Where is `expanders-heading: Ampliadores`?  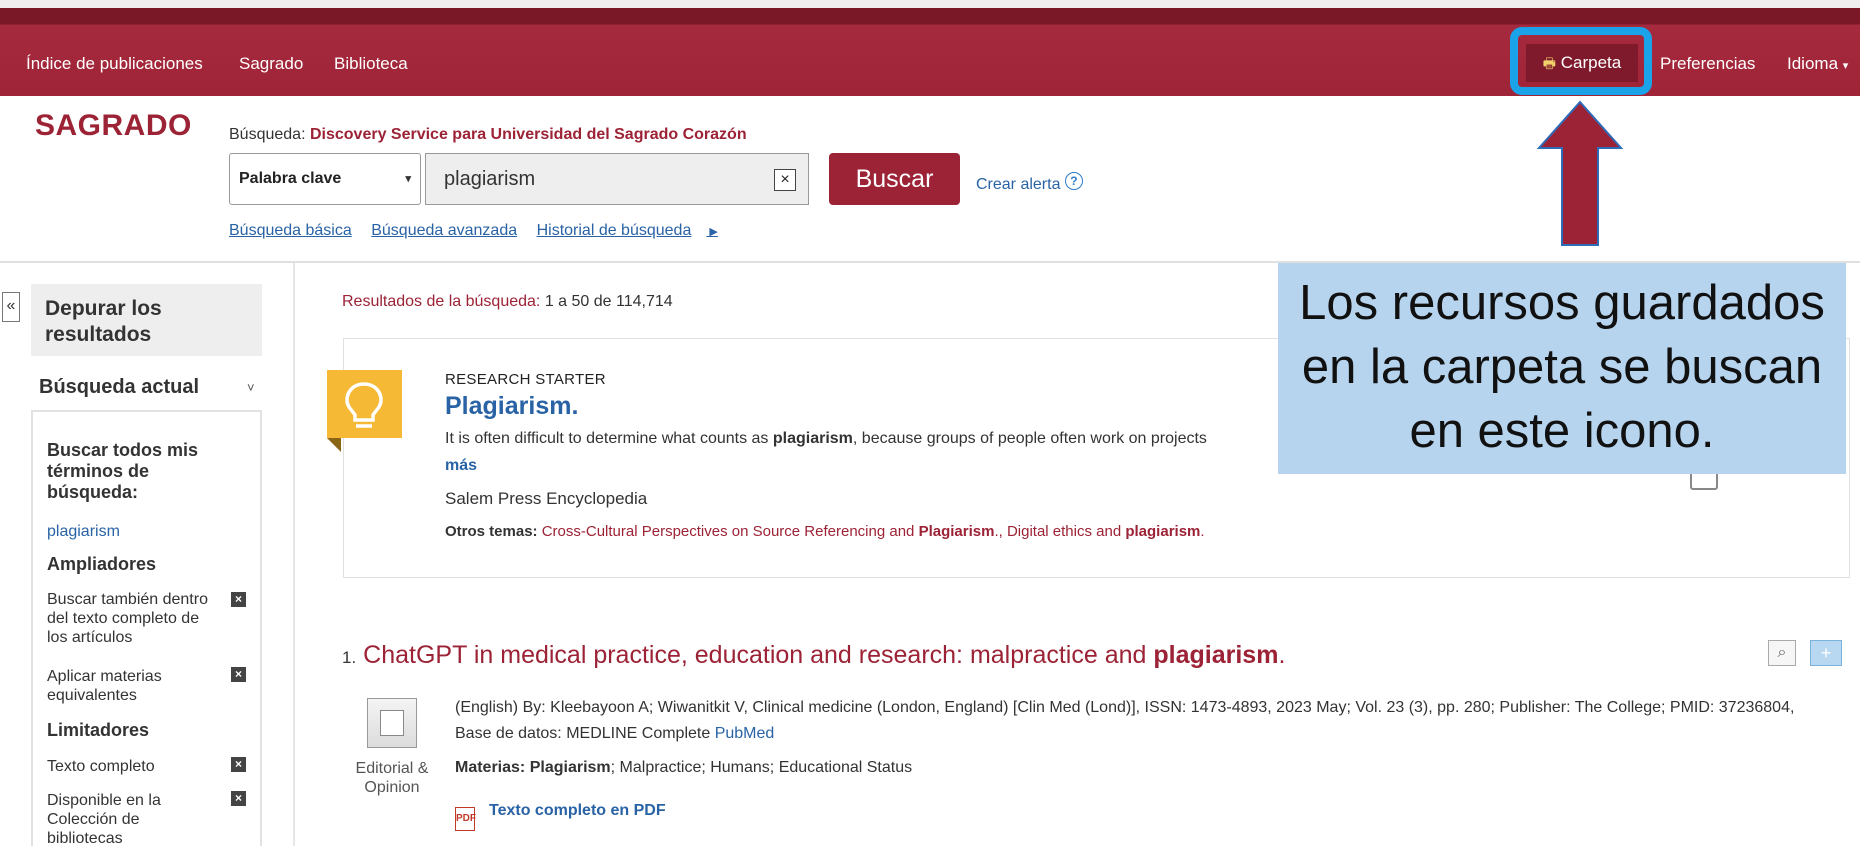
expanders-heading: Ampliadores is located at coordinates (102, 564).